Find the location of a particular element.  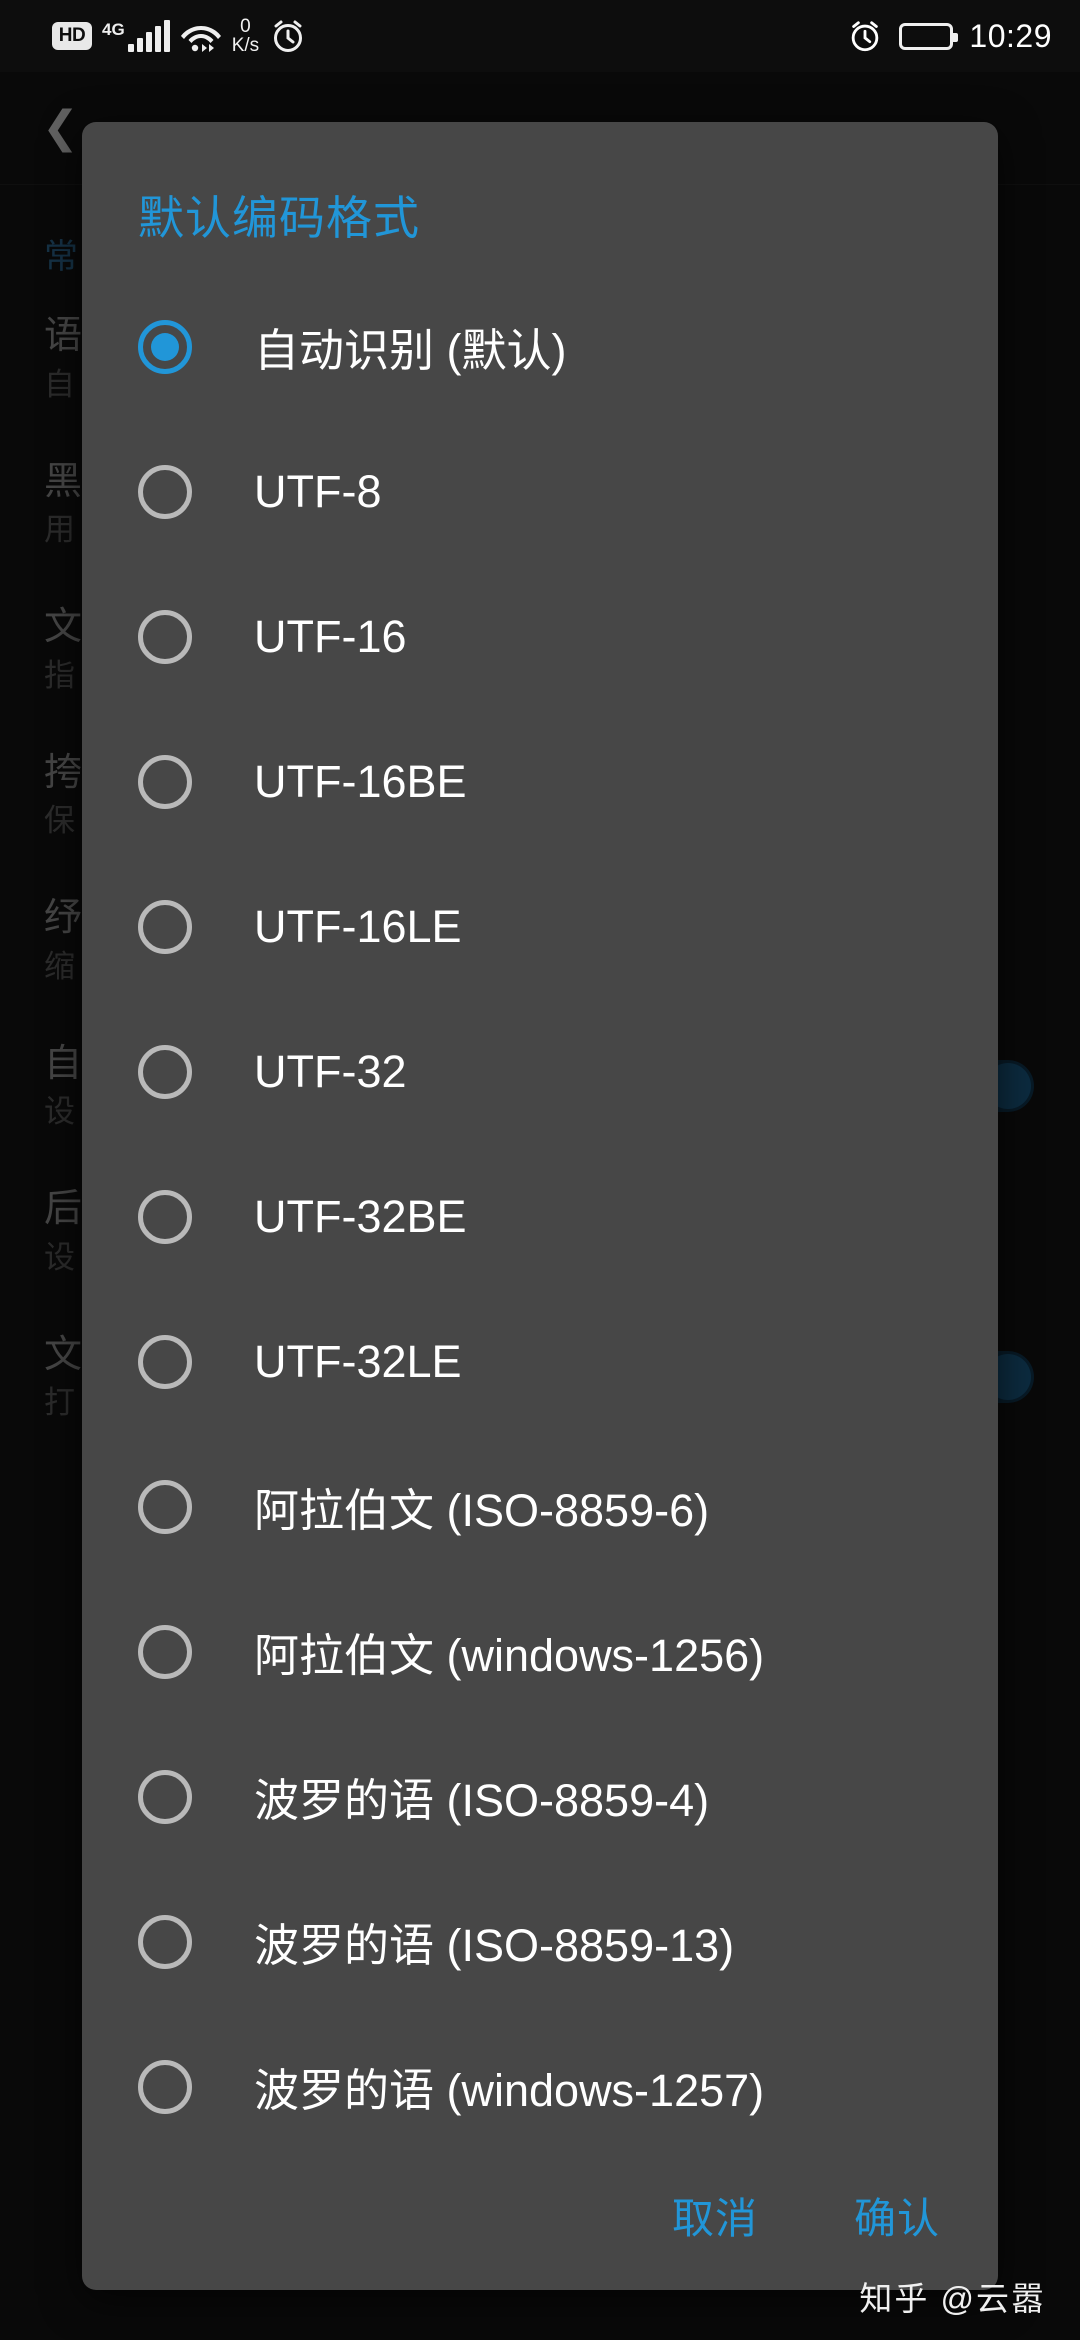

encoding-option-label: 波罗的语 (ISO-8859-4) is located at coordinates (482, 1800).